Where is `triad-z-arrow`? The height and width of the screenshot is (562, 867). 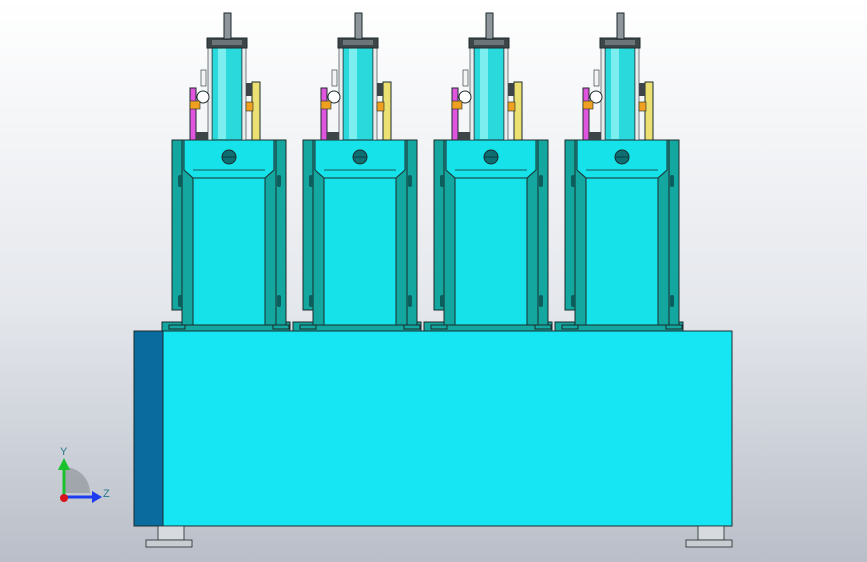 triad-z-arrow is located at coordinates (97, 497).